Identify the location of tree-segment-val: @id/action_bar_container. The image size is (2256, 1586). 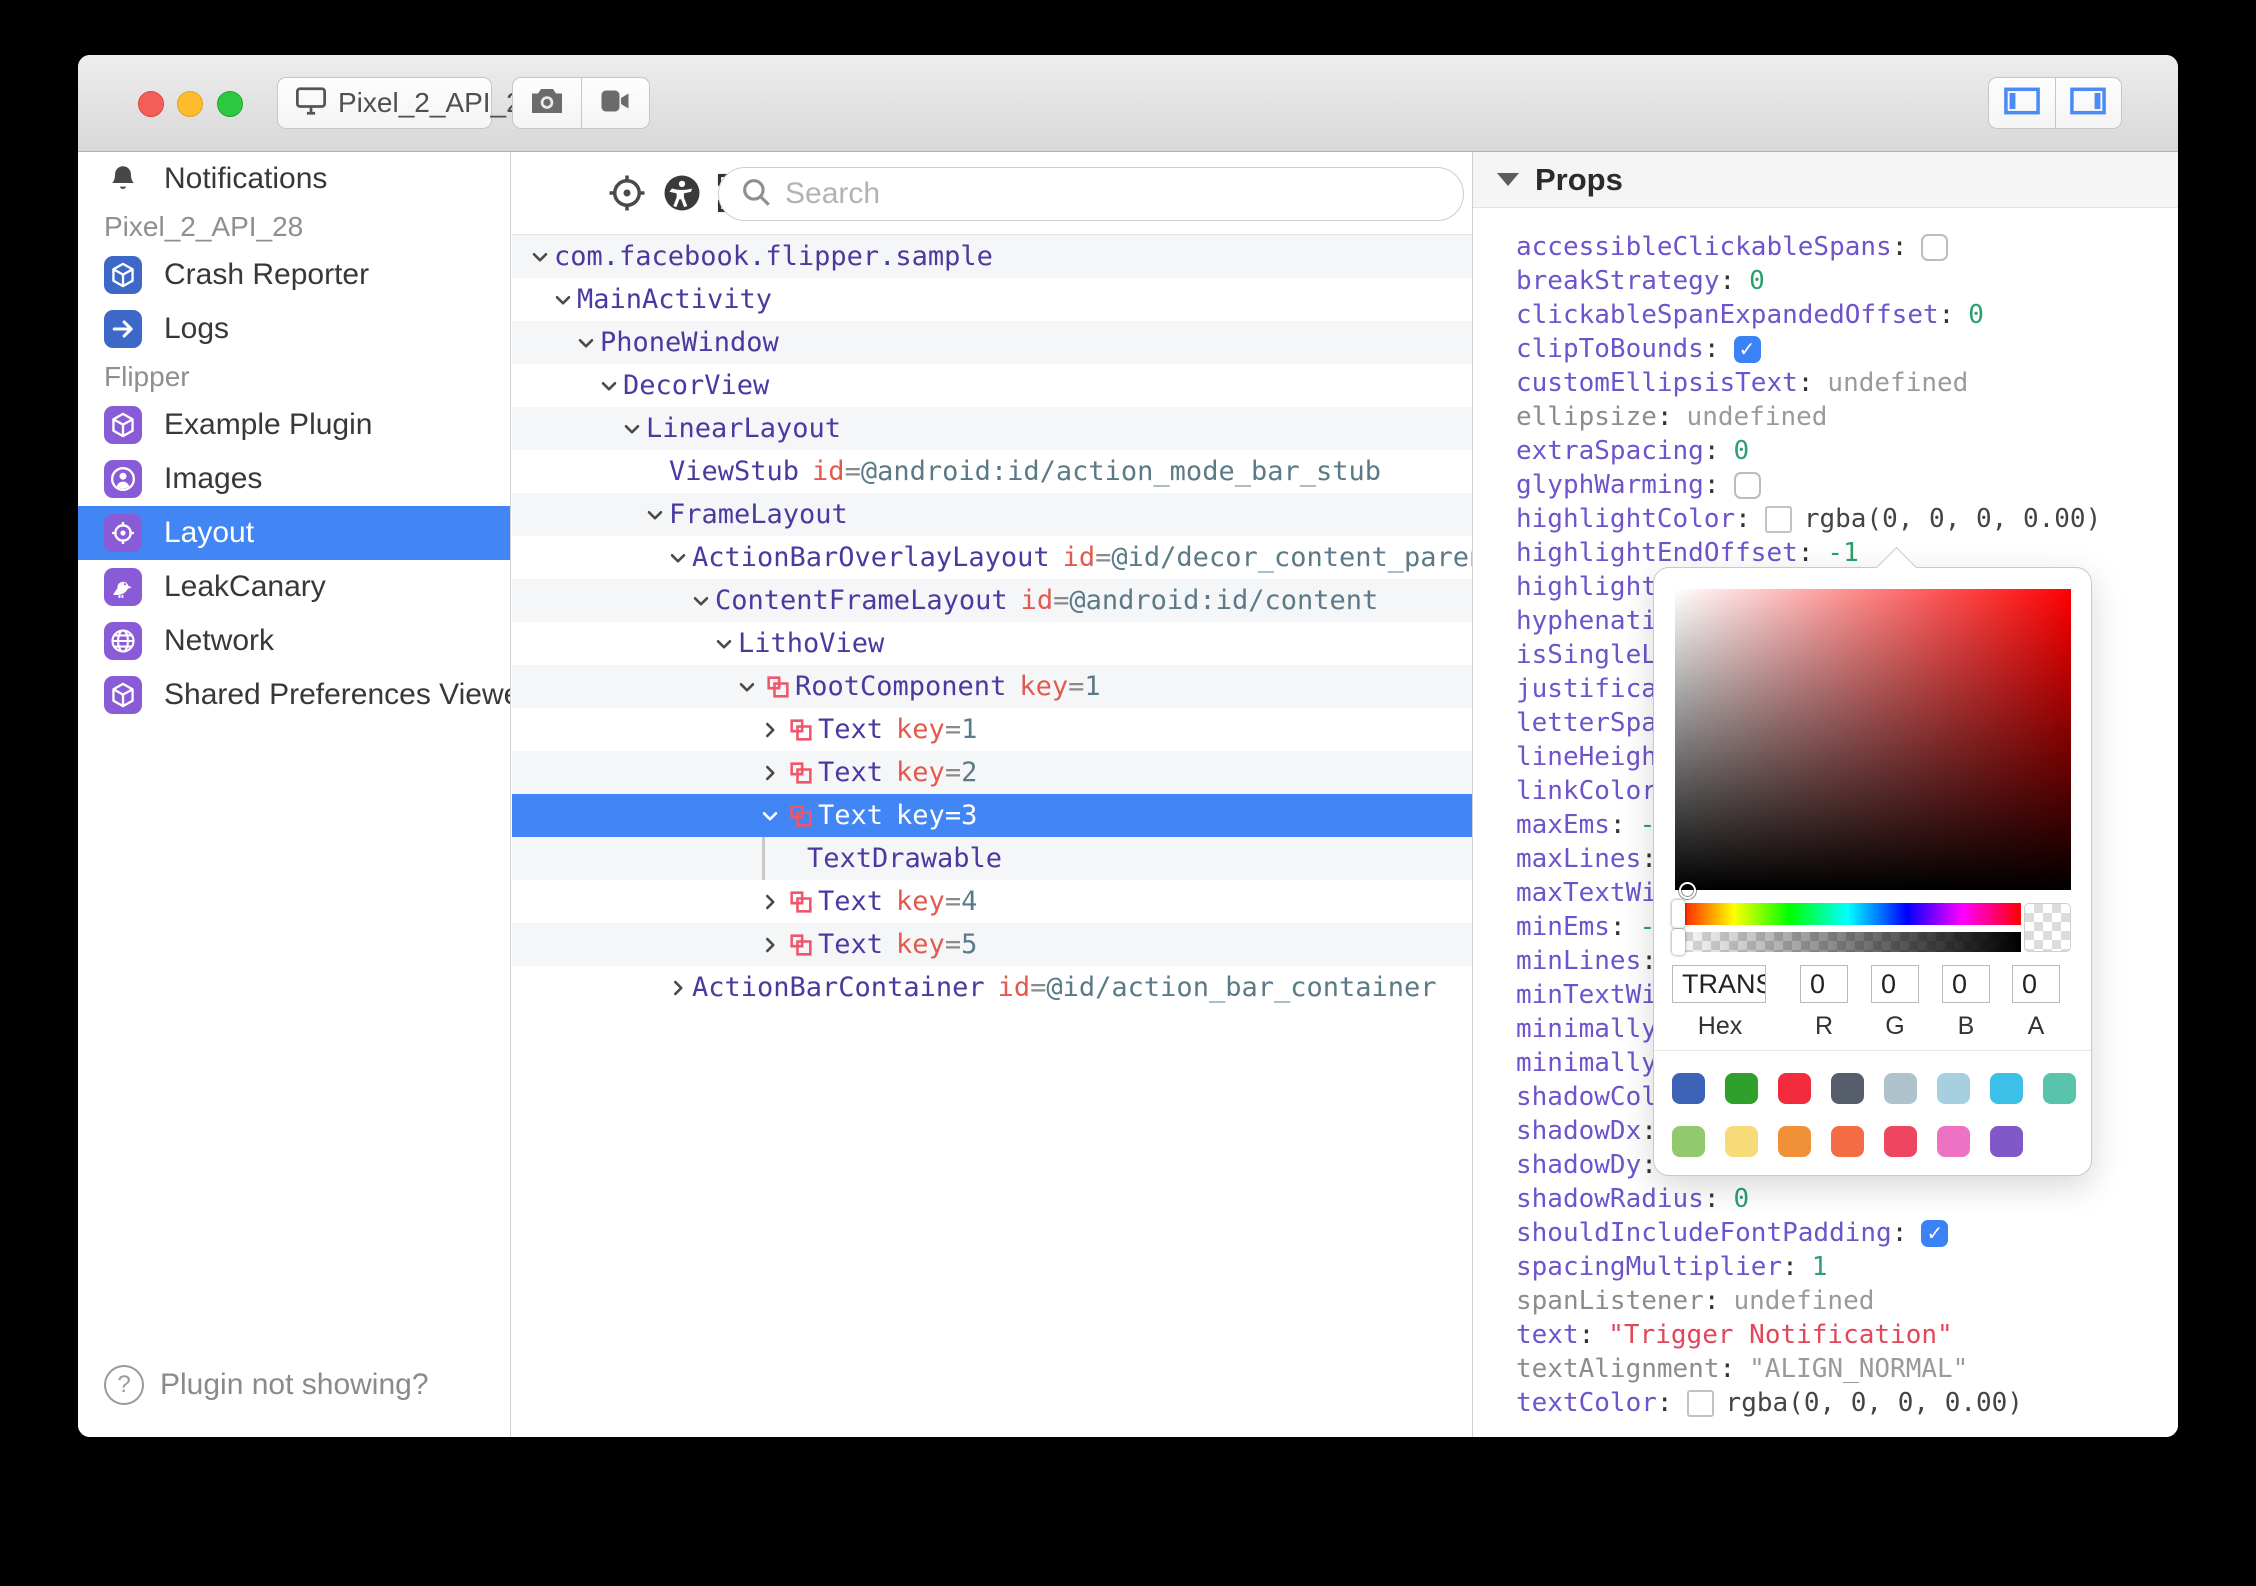
(1241, 987).